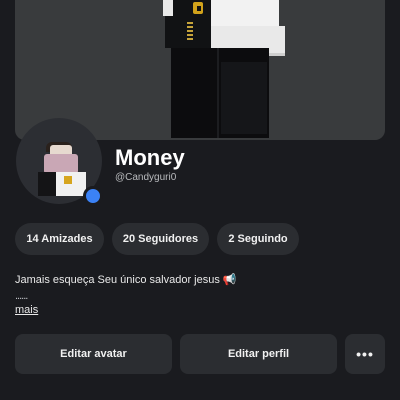 This screenshot has width=400, height=400. Describe the element at coordinates (146, 177) in the screenshot. I see `username: @Candyguri0` at that location.